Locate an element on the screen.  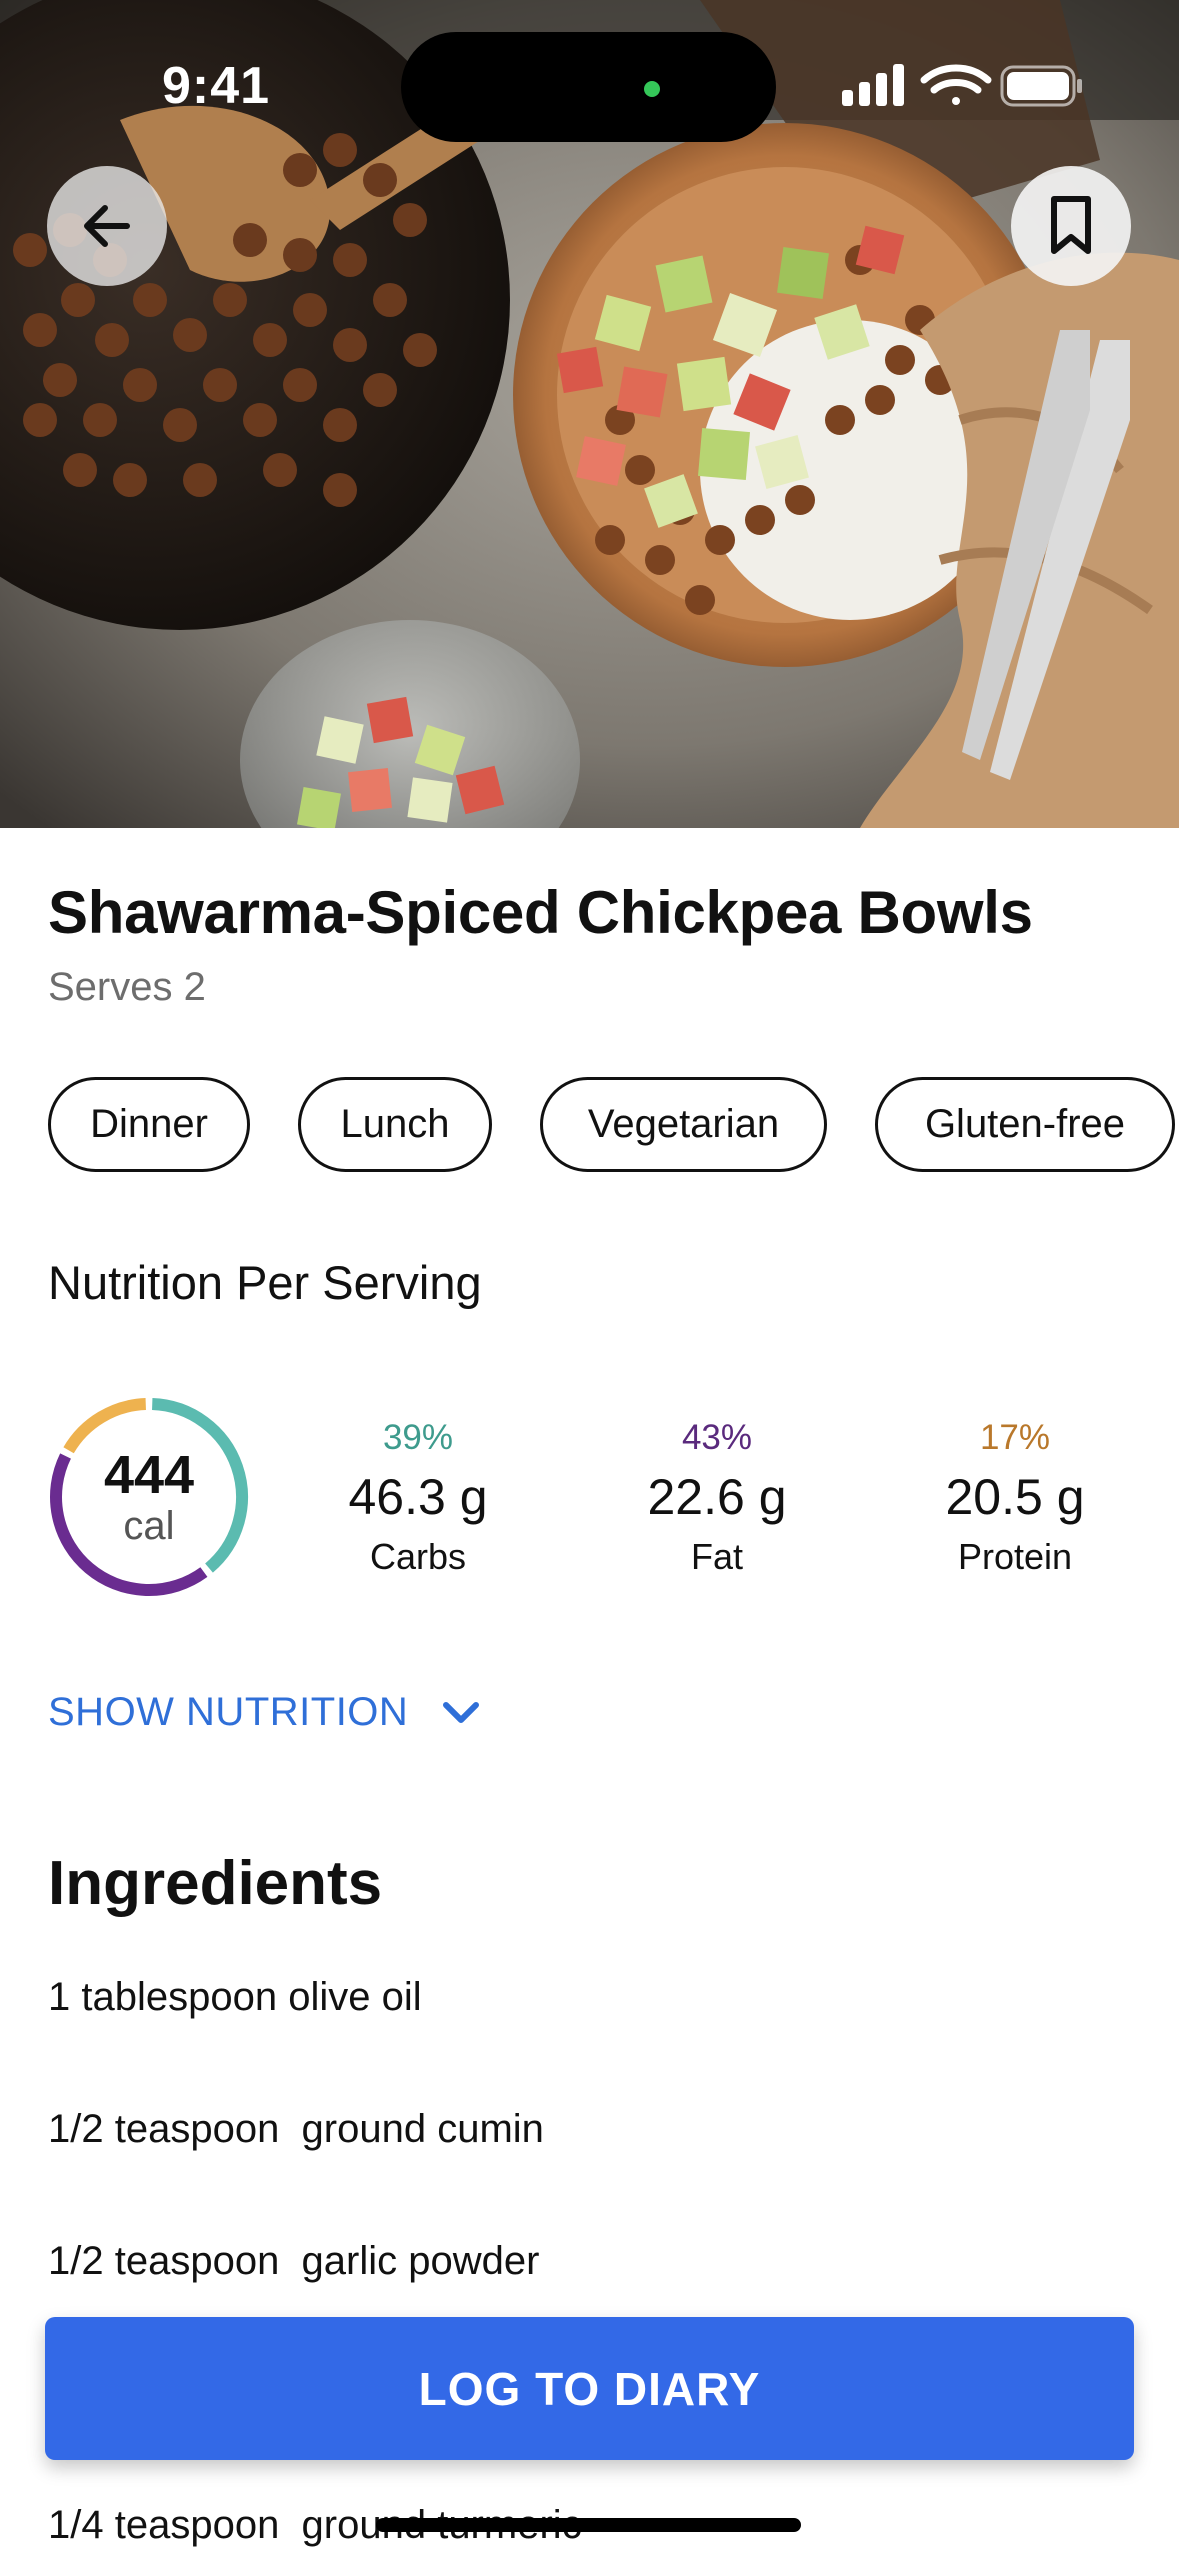
fat-amount: 22.6 g is located at coordinates (717, 1497).